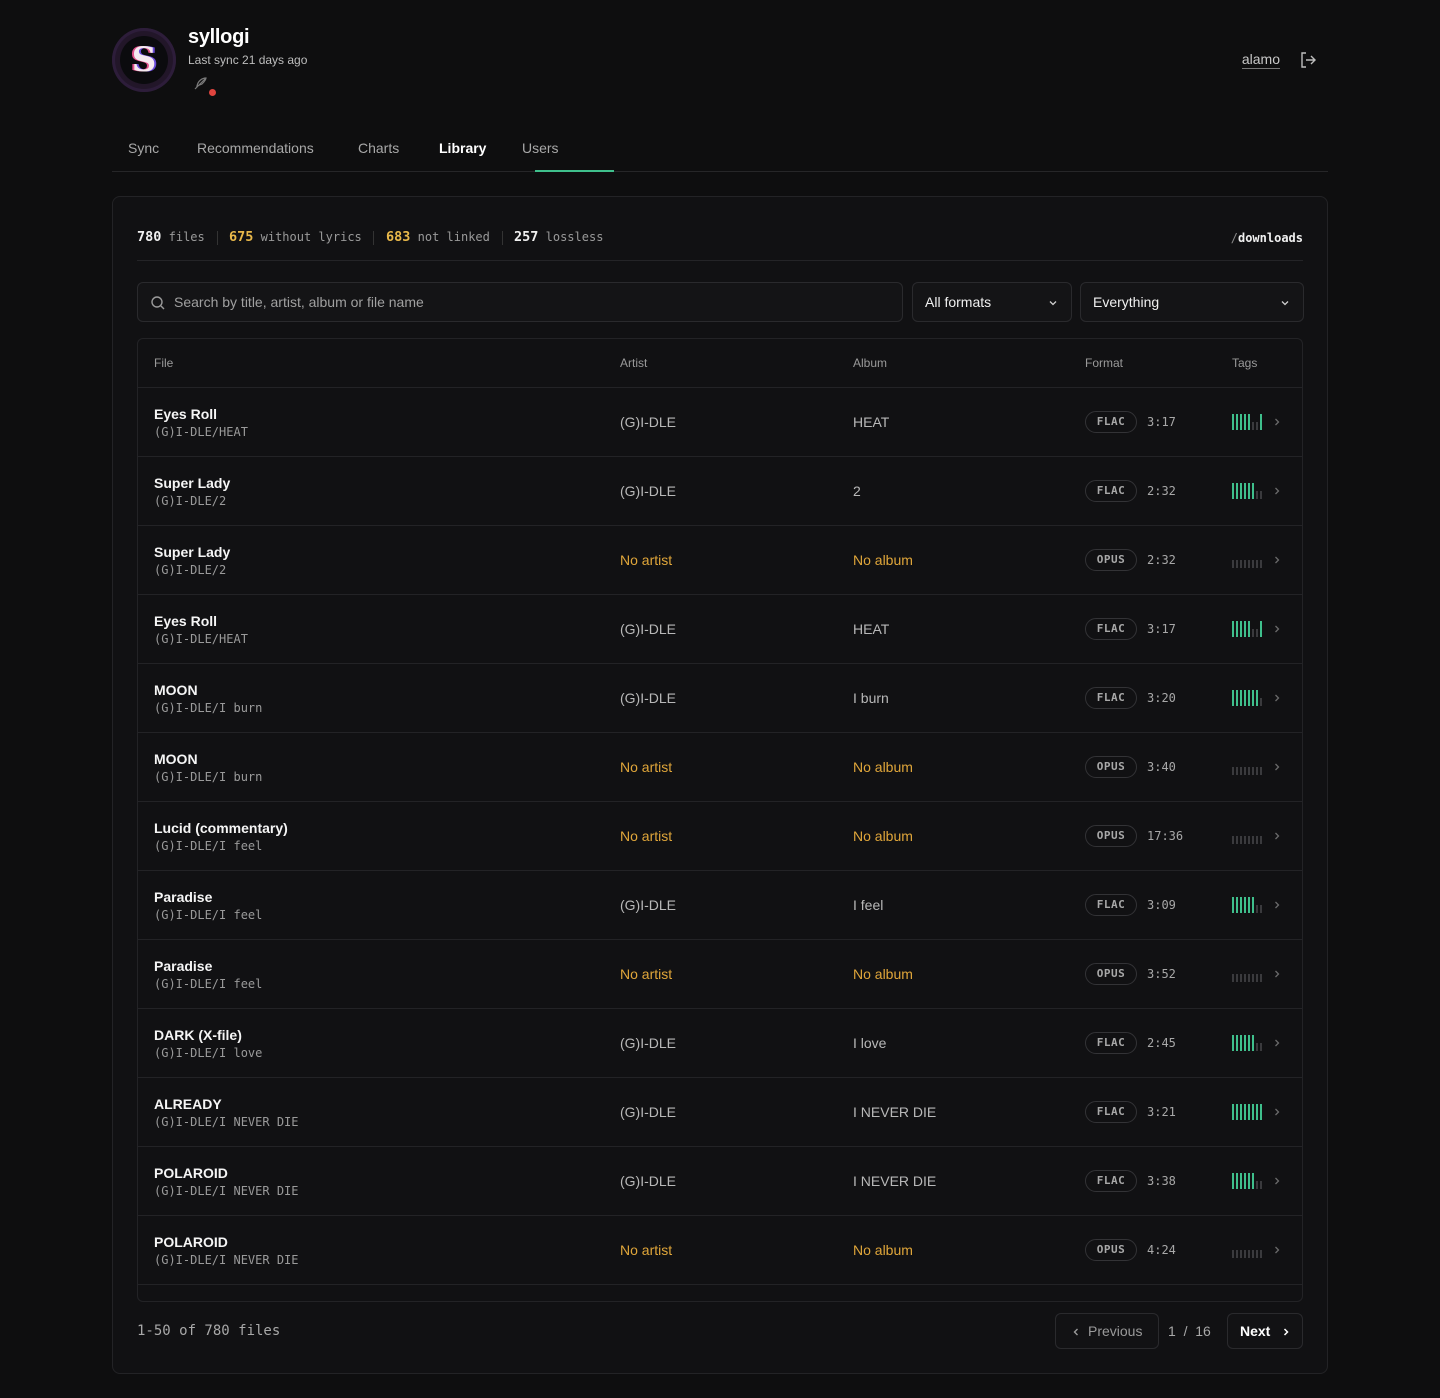 This screenshot has height=1398, width=1440. I want to click on file-title: Lucid (commentary), so click(221, 828).